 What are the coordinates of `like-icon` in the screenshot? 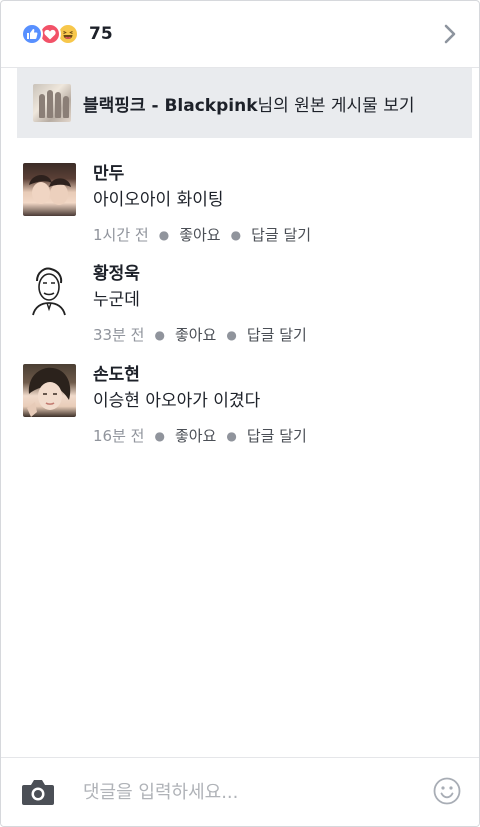 It's located at (32, 34).